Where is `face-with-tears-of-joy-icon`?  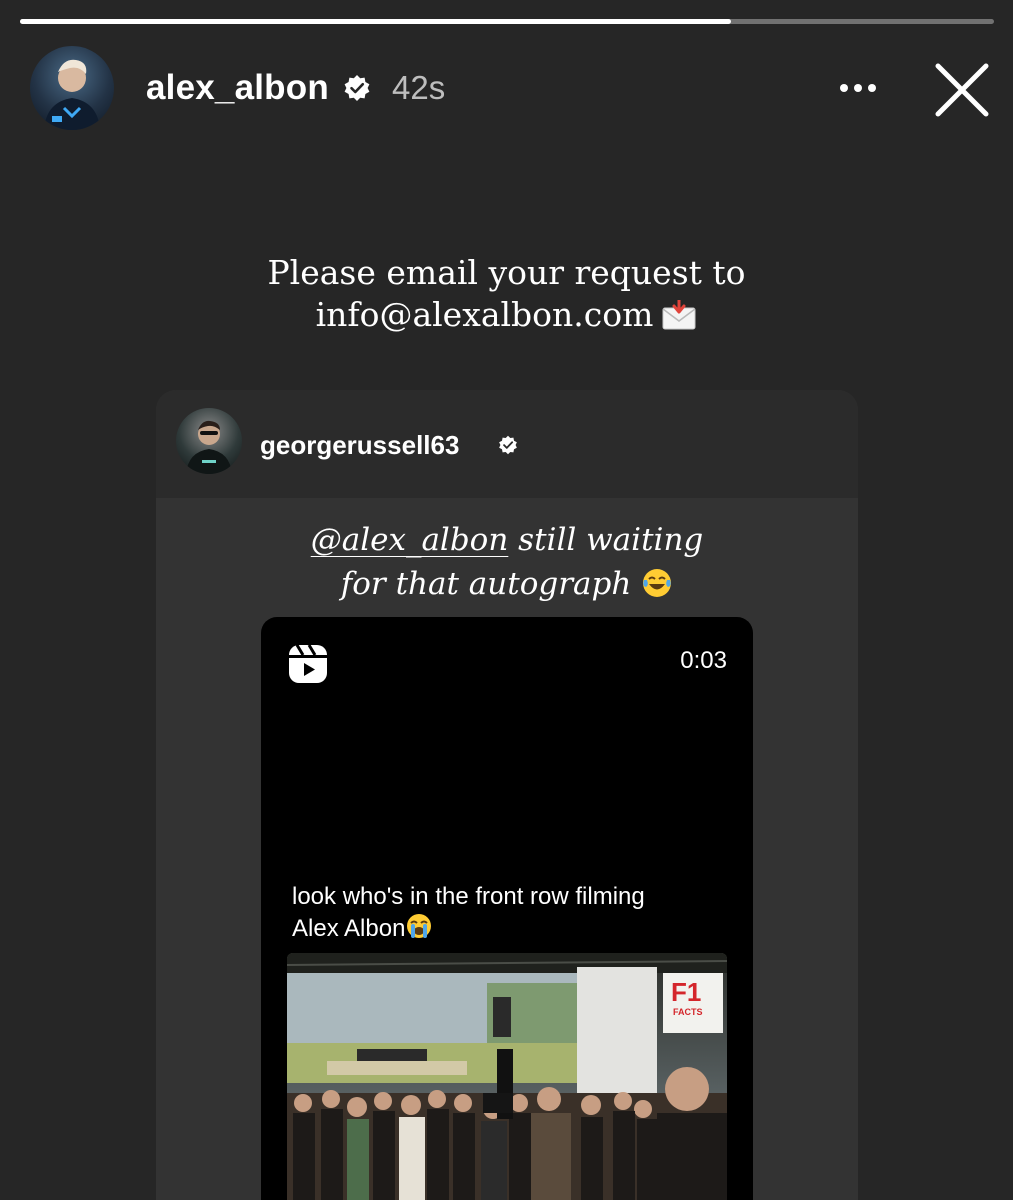
face-with-tears-of-joy-icon is located at coordinates (657, 583).